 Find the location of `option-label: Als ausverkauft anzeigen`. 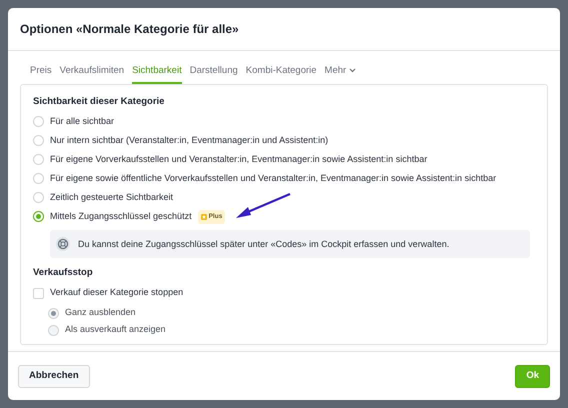

option-label: Als ausverkauft anzeigen is located at coordinates (115, 329).